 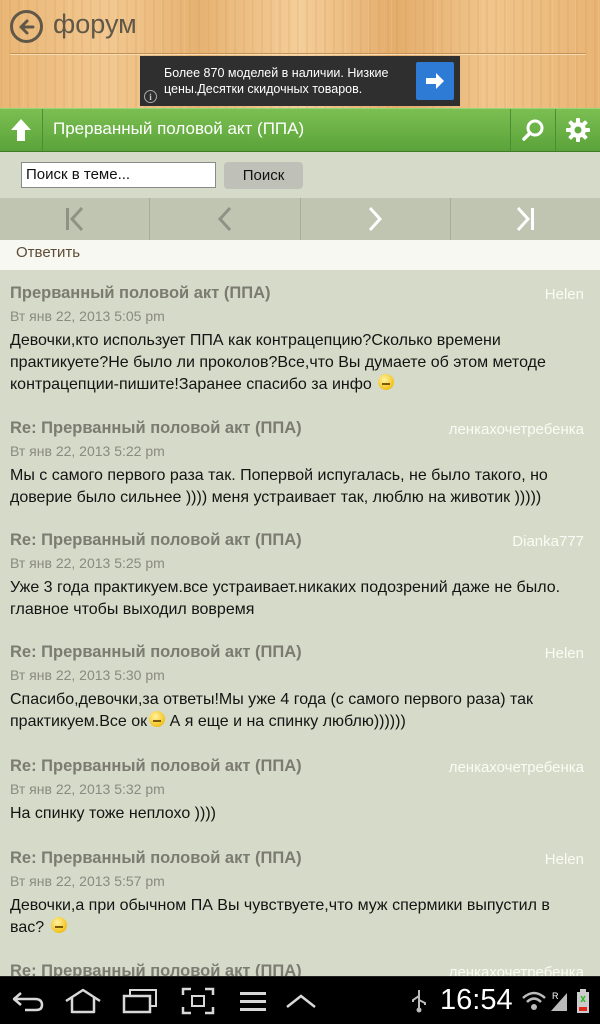 I want to click on clock: 16:54, so click(x=476, y=1000).